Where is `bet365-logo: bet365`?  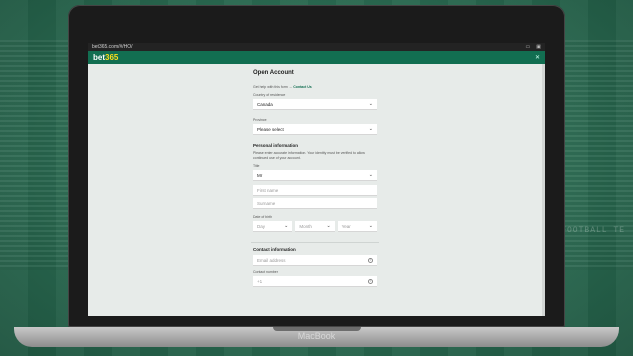
bet365-logo: bet365 is located at coordinates (105, 57).